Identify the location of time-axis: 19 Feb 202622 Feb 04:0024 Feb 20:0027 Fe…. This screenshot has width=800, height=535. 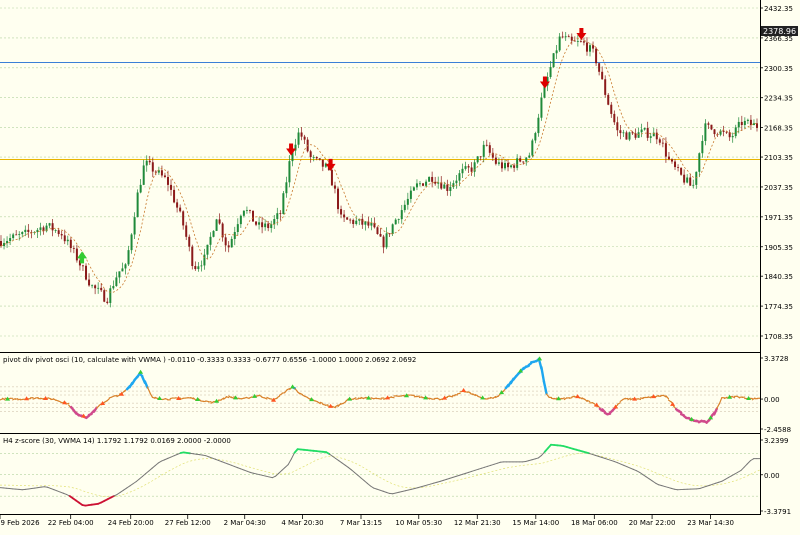
(367, 521).